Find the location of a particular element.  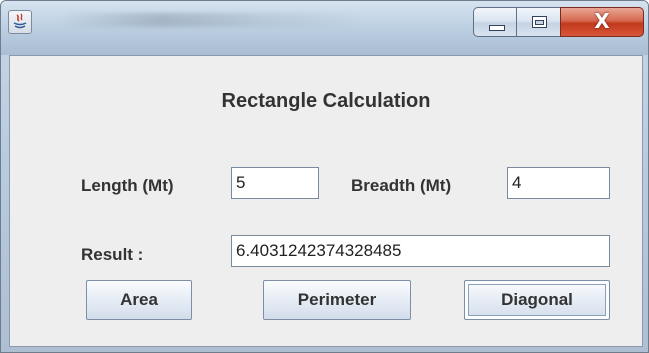

close-icon: X is located at coordinates (602, 21).